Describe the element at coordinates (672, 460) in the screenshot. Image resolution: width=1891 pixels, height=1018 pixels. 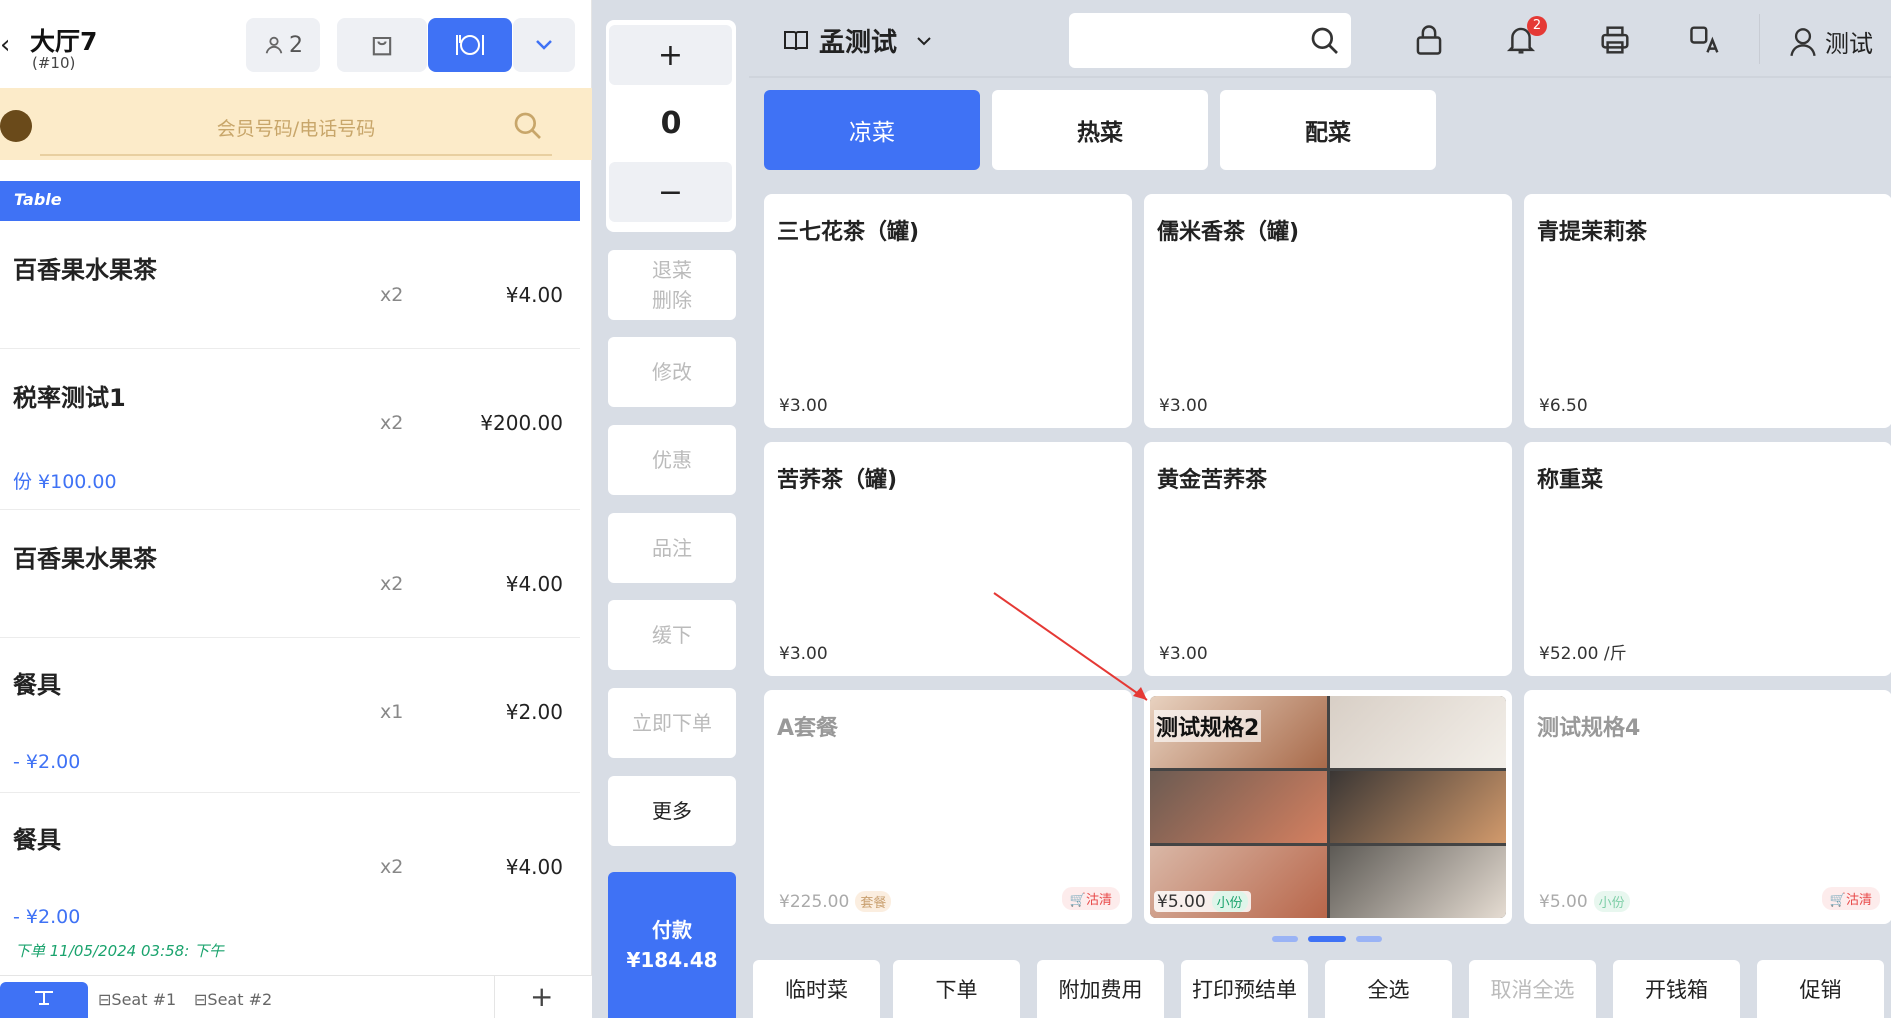
I see `discount-button: 优惠` at that location.